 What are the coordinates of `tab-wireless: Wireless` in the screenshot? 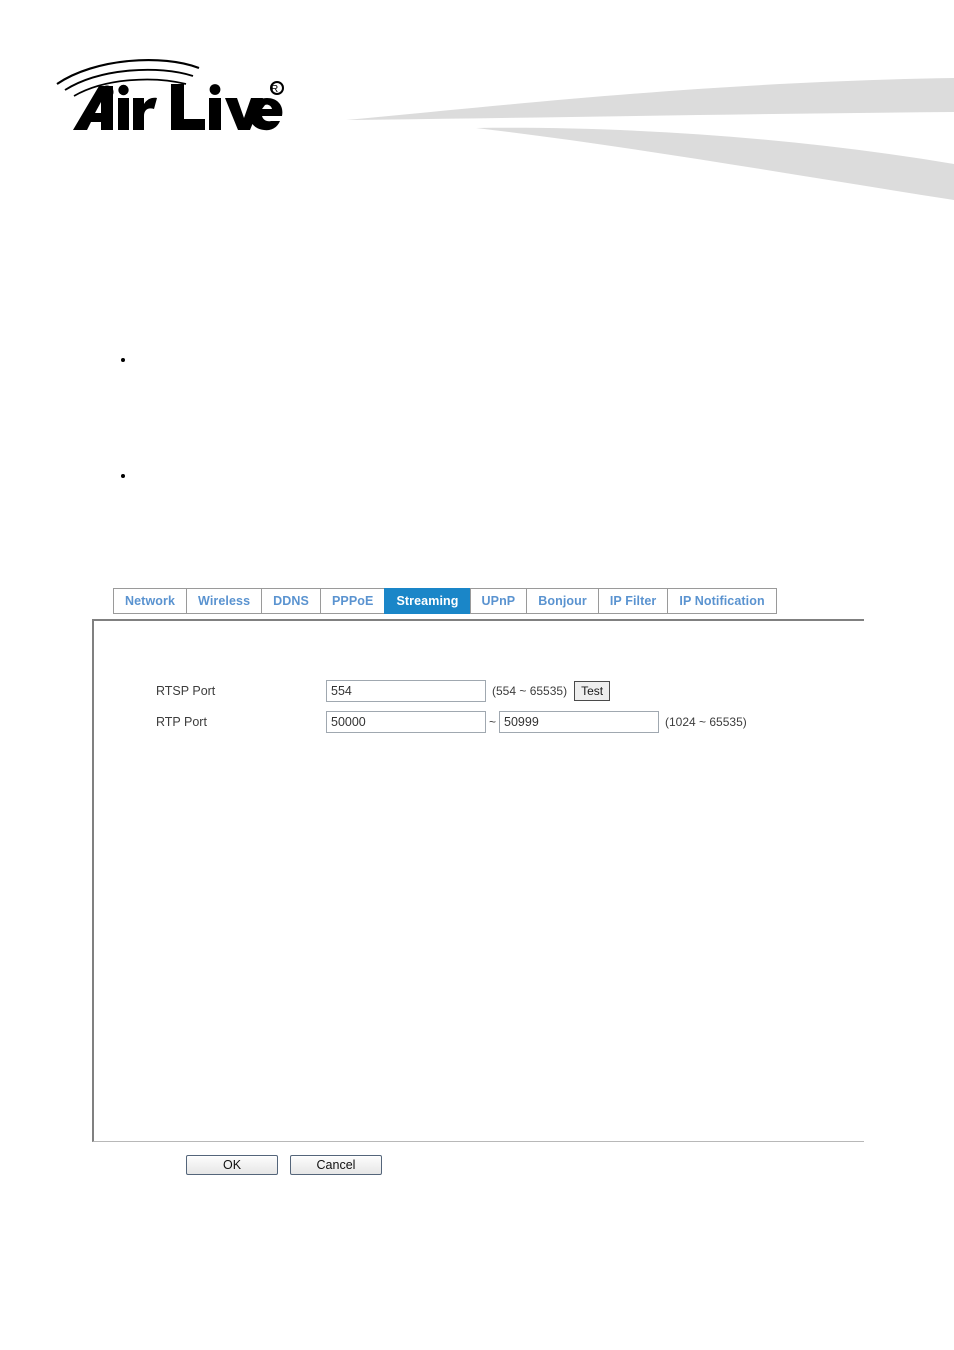 It's located at (224, 601).